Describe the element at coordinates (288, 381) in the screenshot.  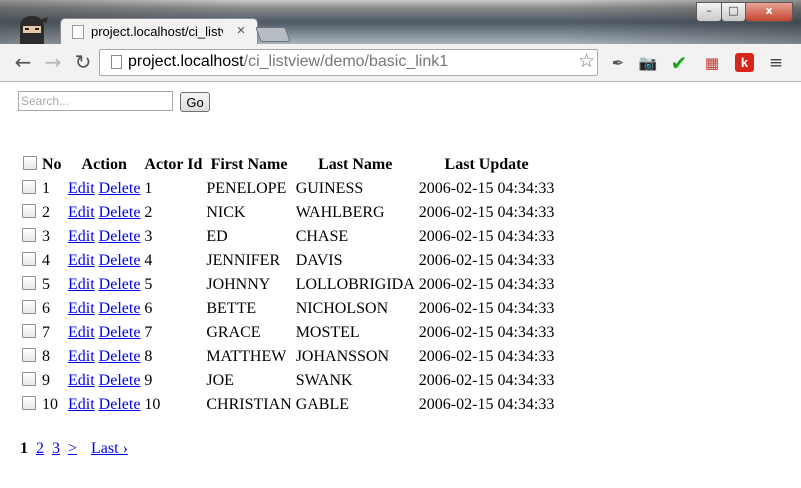
I see `table-row: 9 Edit Delete 9 JOE SWANK 2006-02-15 04:34:33` at that location.